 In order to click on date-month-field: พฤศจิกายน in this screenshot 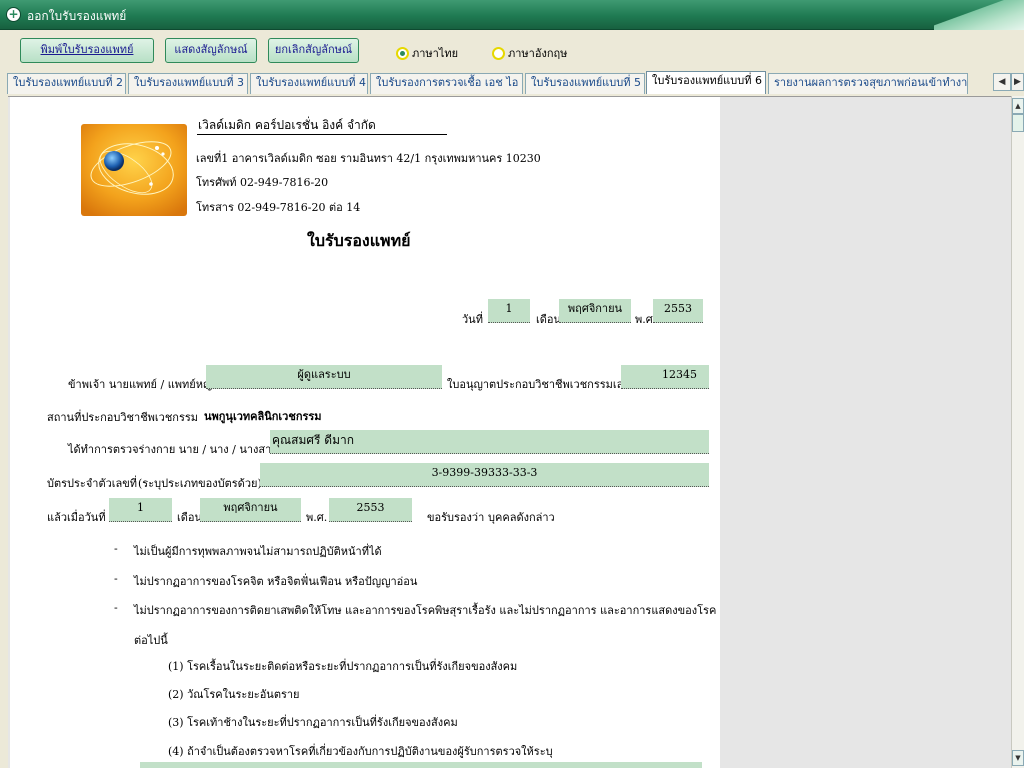, I will do `click(595, 311)`.